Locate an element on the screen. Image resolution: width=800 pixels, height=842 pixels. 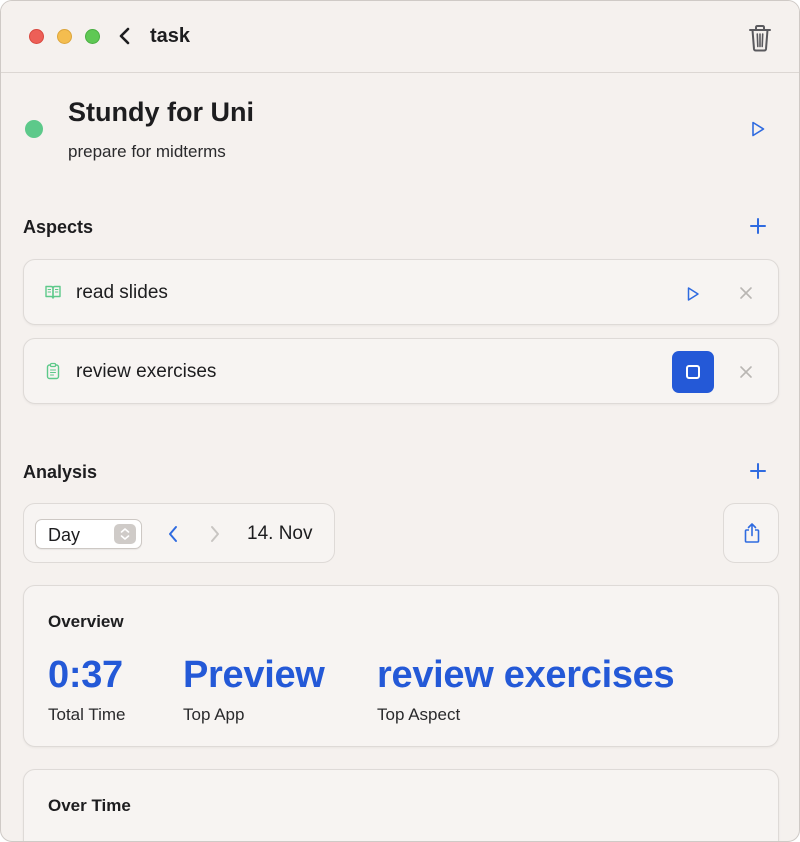
chevron-right-icon is located at coordinates (215, 534).